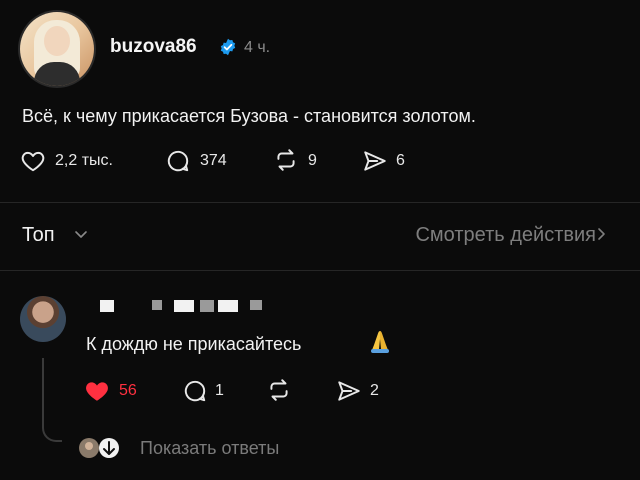 This screenshot has height=480, width=640. What do you see at coordinates (100, 448) in the screenshot?
I see `reply-avatars` at bounding box center [100, 448].